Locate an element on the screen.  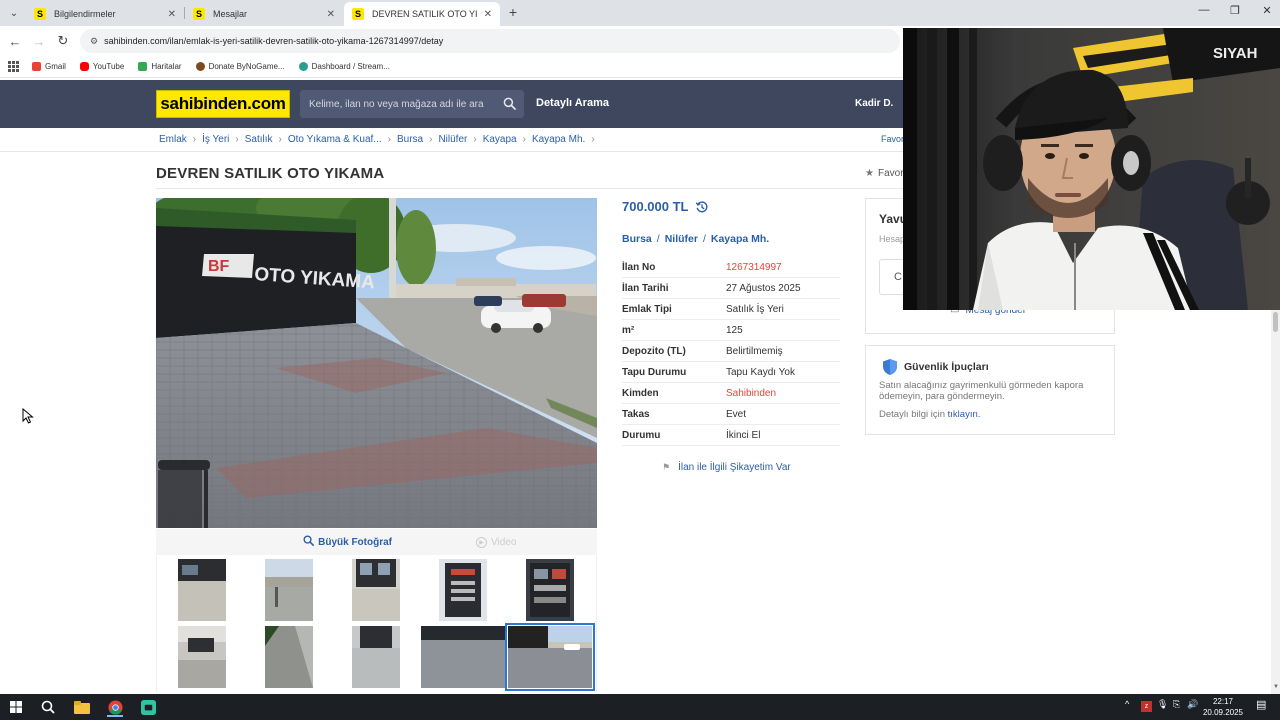
breadcrumb-item: Emlak is located at coordinates (173, 139).